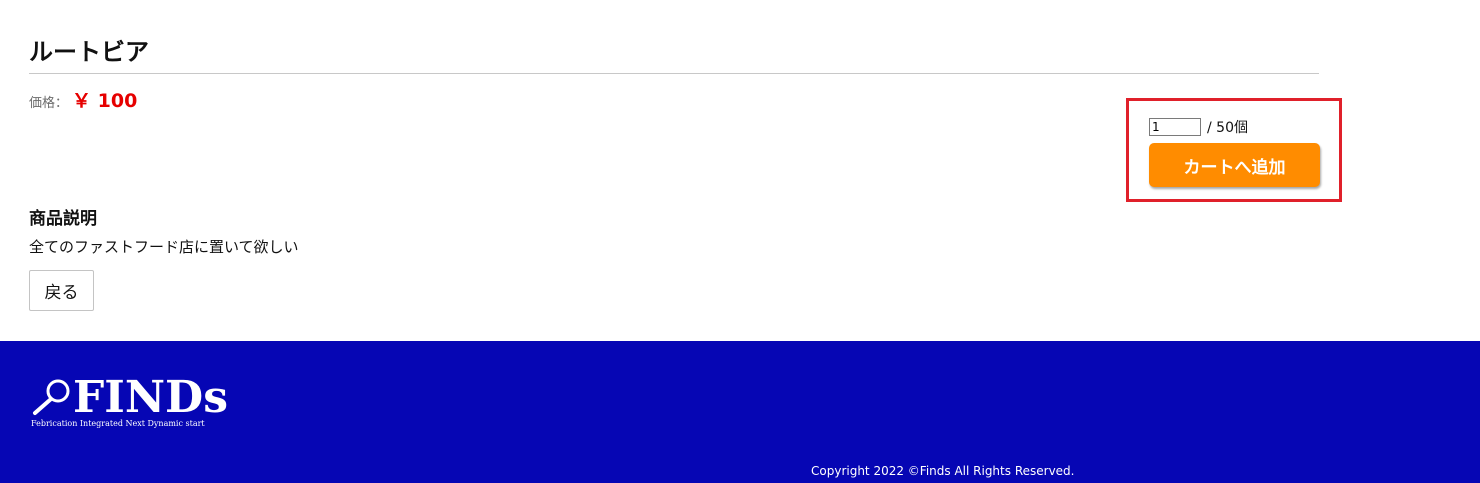 Image resolution: width=1480 pixels, height=483 pixels. Describe the element at coordinates (63, 219) in the screenshot. I see `description-heading: 商品説明` at that location.